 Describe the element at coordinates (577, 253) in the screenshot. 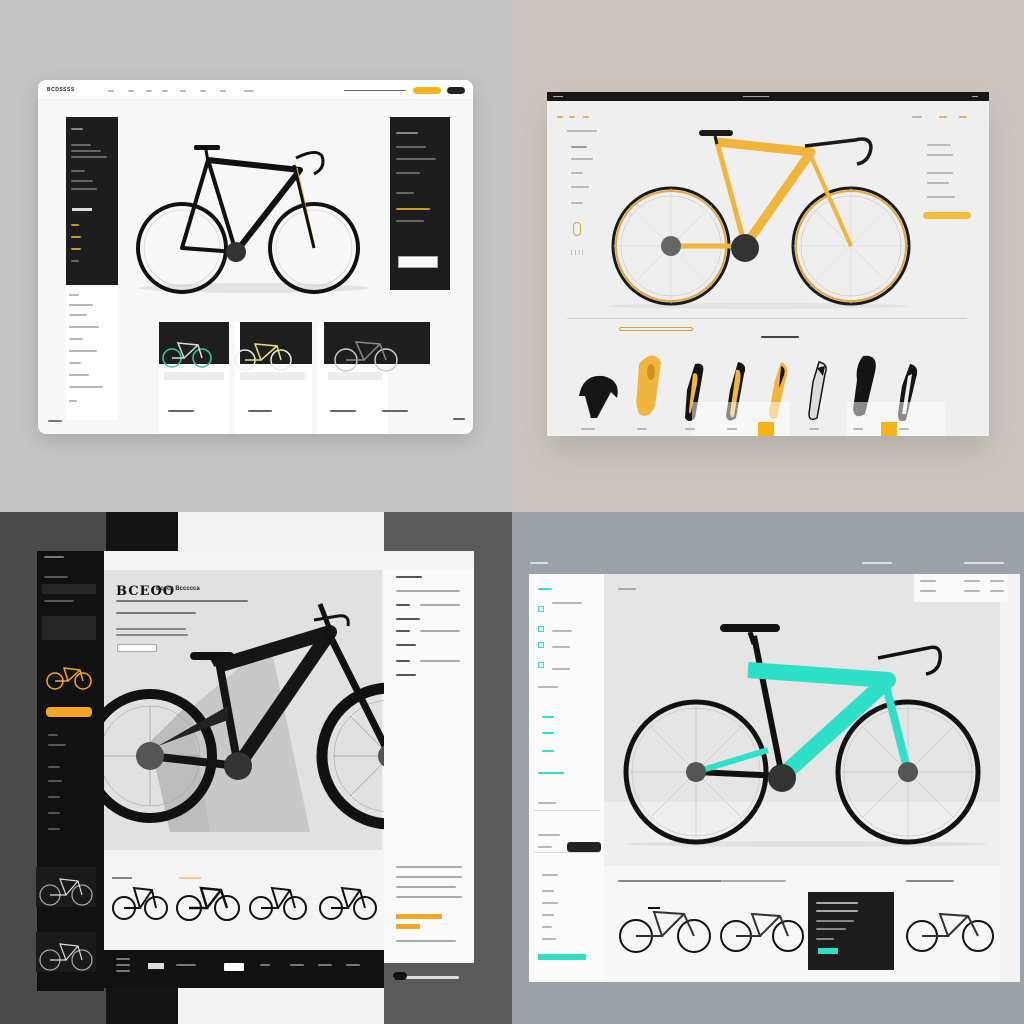

I see `q2-scale-label: | | | |` at that location.